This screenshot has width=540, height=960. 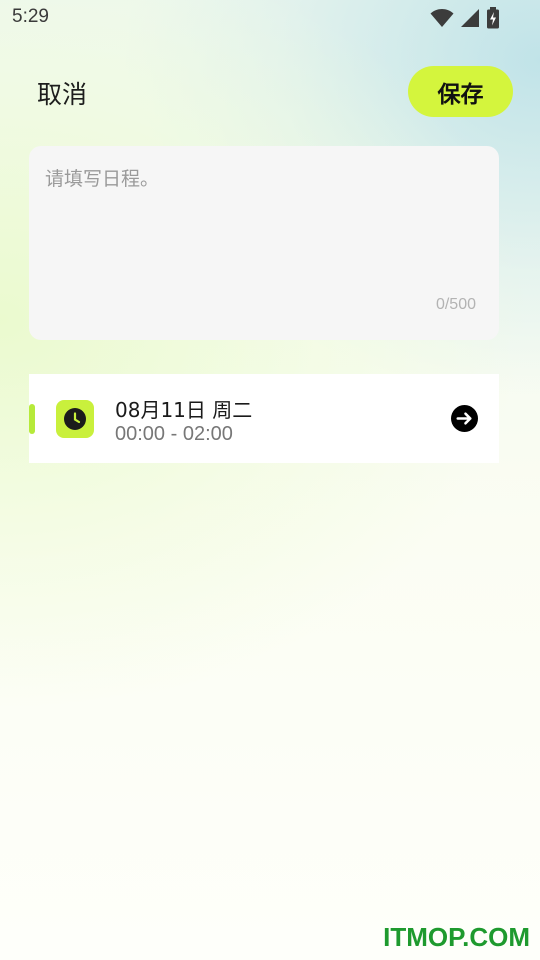 What do you see at coordinates (174, 434) in the screenshot?
I see `schedule-time-range: 00:00 - 02:00` at bounding box center [174, 434].